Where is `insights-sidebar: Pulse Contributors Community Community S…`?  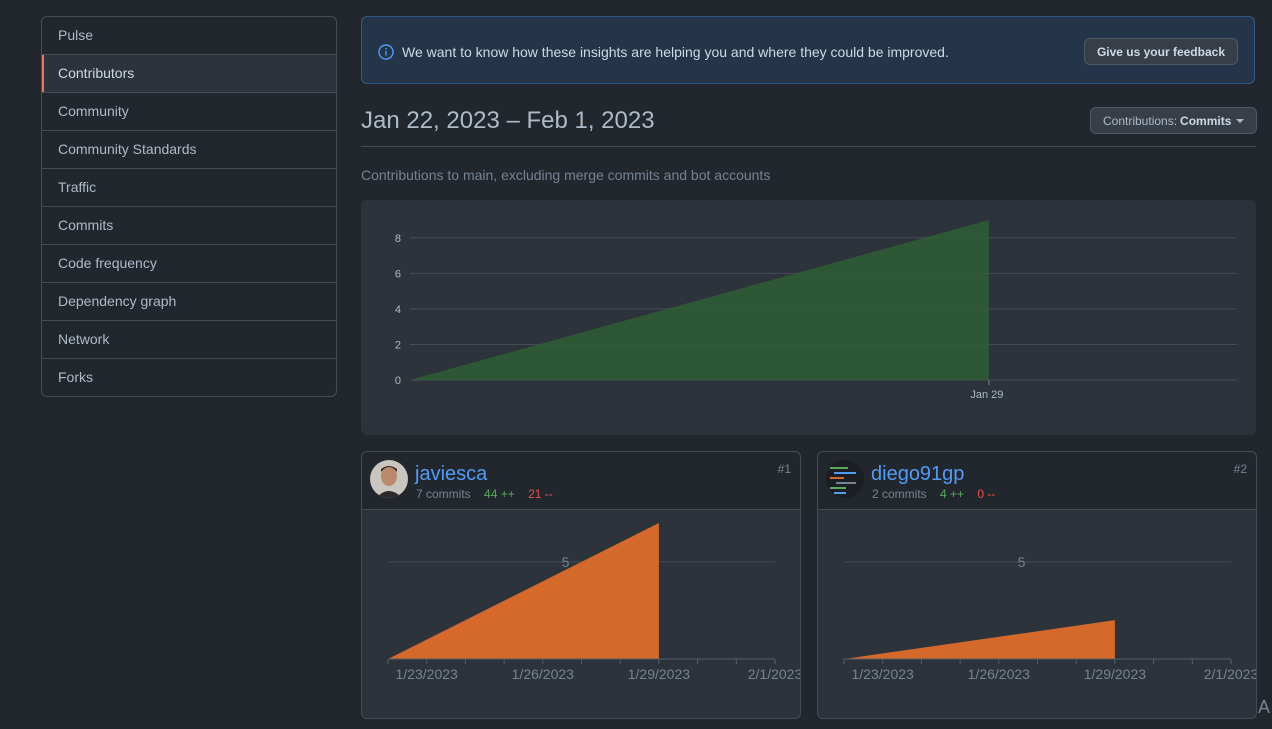 insights-sidebar: Pulse Contributors Community Community S… is located at coordinates (189, 206).